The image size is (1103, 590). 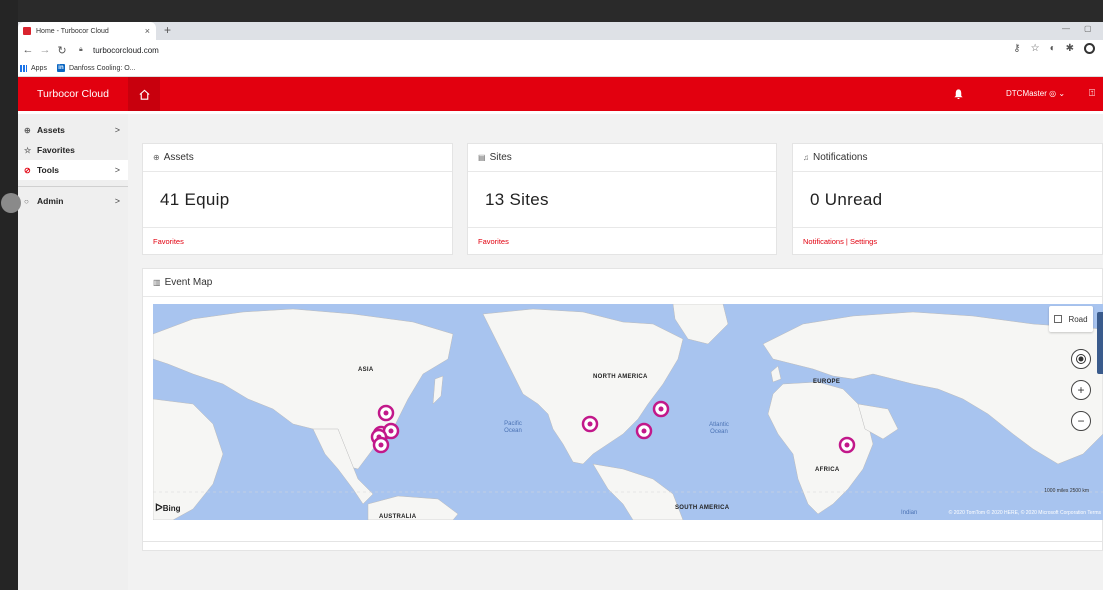 I want to click on map-label-asia: ASIA, so click(x=366, y=370).